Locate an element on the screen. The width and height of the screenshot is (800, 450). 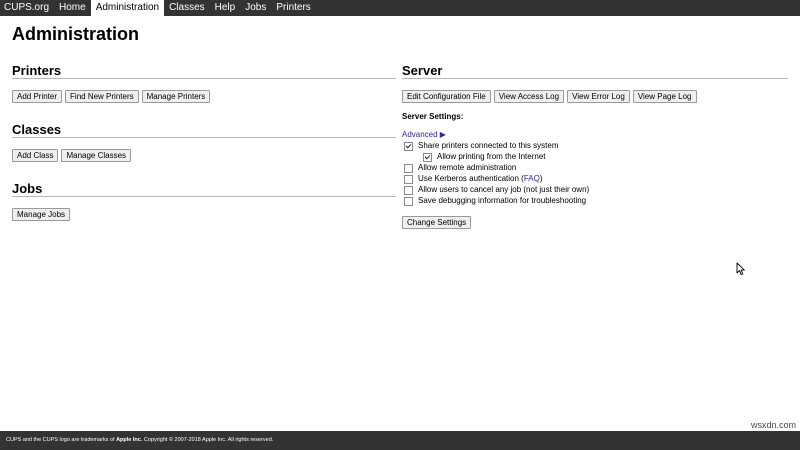
nav-item-classes: Classes is located at coordinates (187, 8).